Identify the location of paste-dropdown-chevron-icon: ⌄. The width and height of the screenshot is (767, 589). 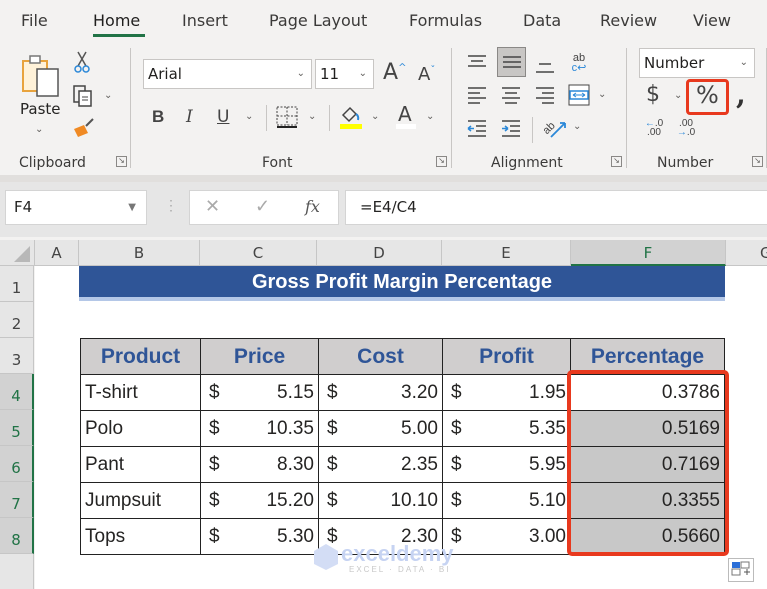
(39, 129).